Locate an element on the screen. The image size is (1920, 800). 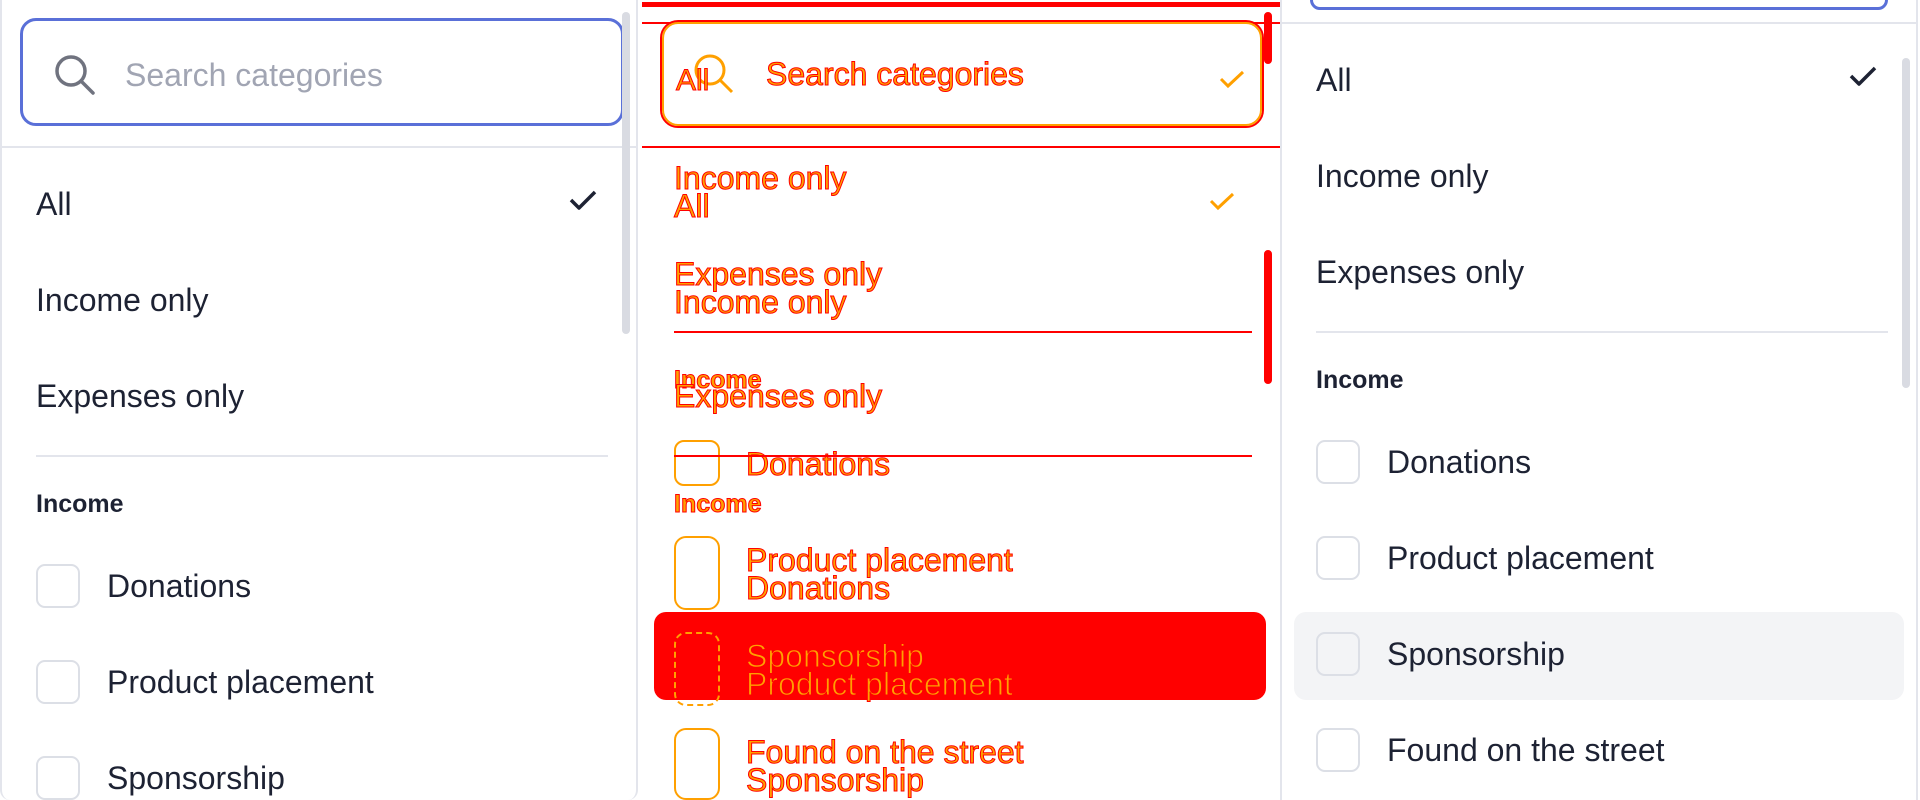
search-input-edge is located at coordinates (1599, 5).